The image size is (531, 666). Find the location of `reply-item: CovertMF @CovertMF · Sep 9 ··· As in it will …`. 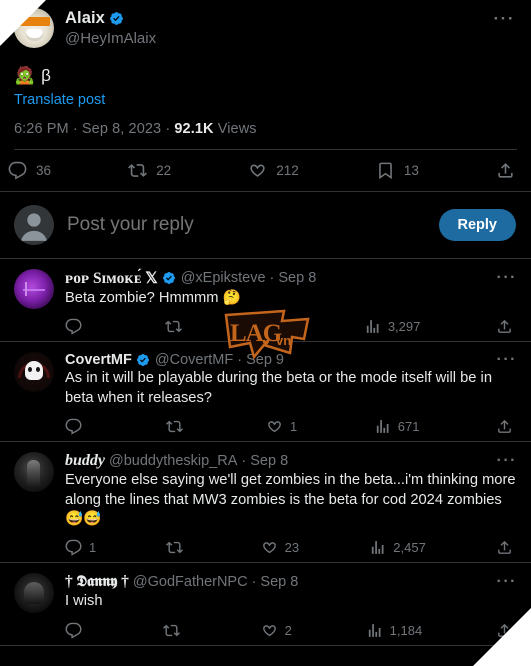

reply-item: CovertMF @CovertMF · Sep 9 ··· As in it will … is located at coordinates (265, 391).